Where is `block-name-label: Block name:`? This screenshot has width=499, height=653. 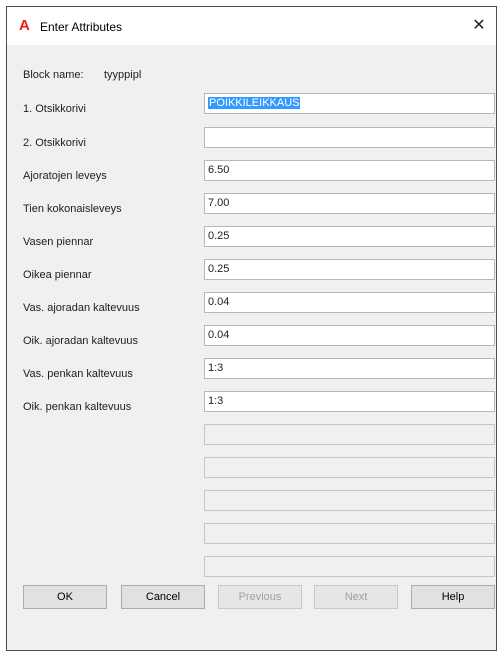
block-name-label: Block name: is located at coordinates (53, 75).